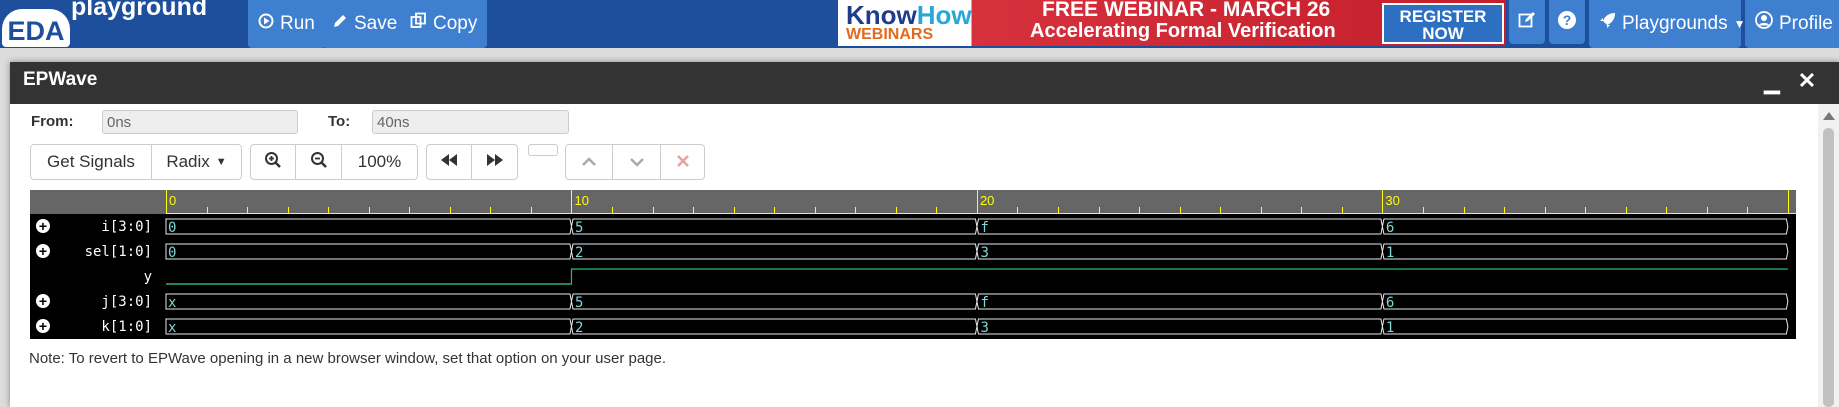  I want to click on question-circle-icon: ?, so click(1567, 22).